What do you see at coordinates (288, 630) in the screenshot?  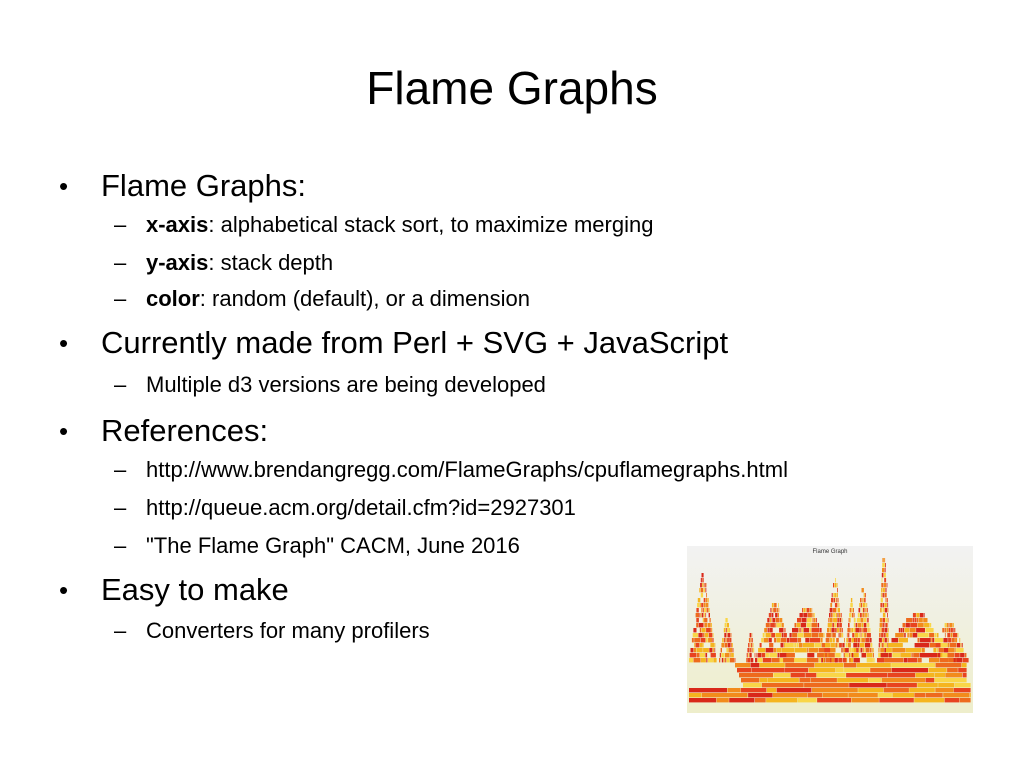 I see `sub-bullet-text: Converters for many profilers` at bounding box center [288, 630].